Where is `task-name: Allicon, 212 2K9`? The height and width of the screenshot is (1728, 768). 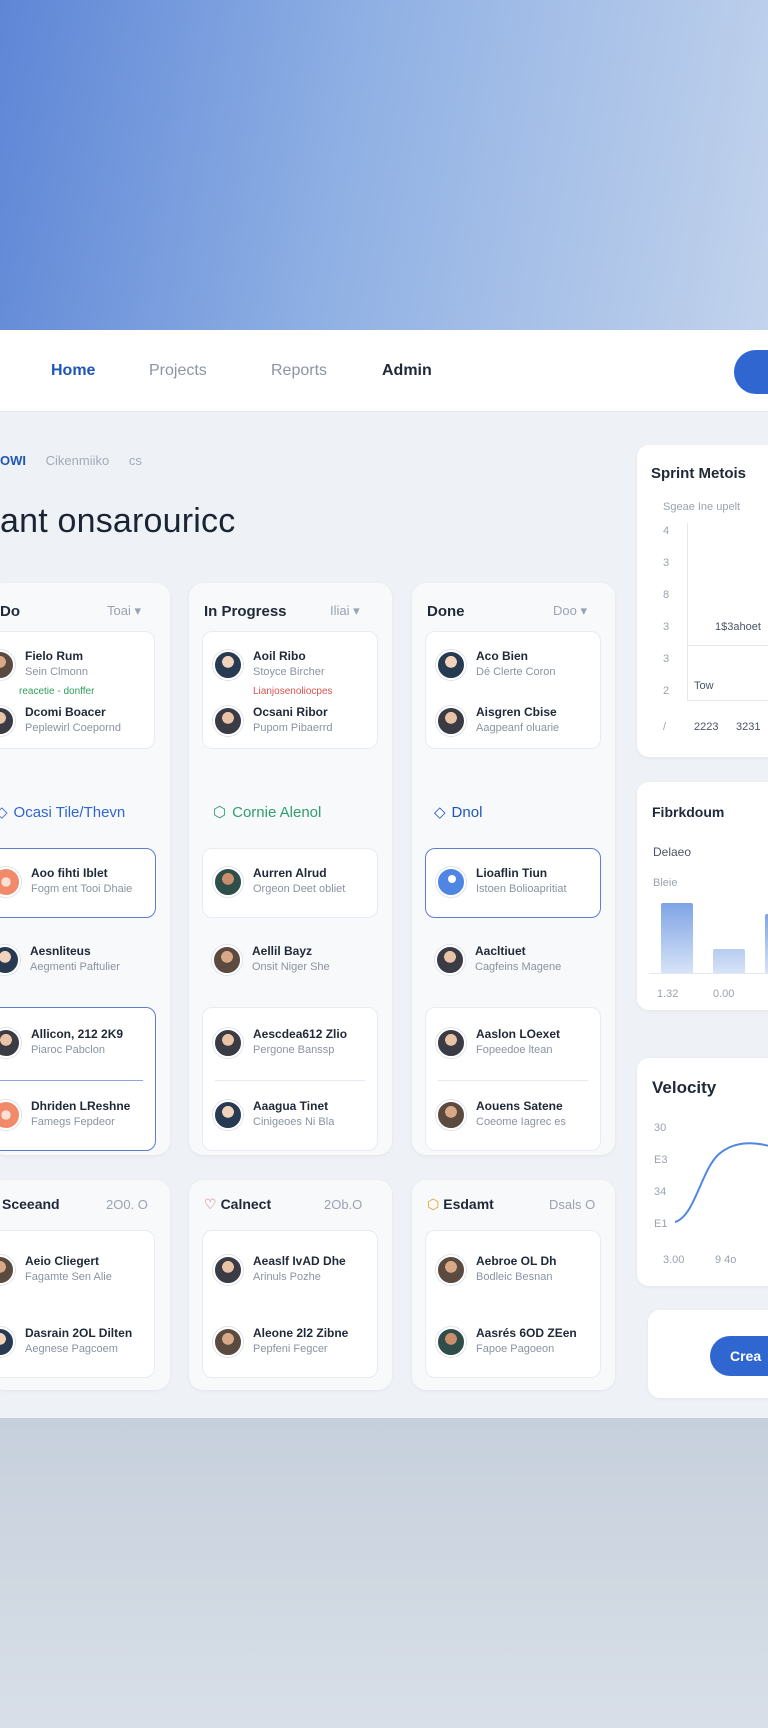 task-name: Allicon, 212 2K9 is located at coordinates (77, 1034).